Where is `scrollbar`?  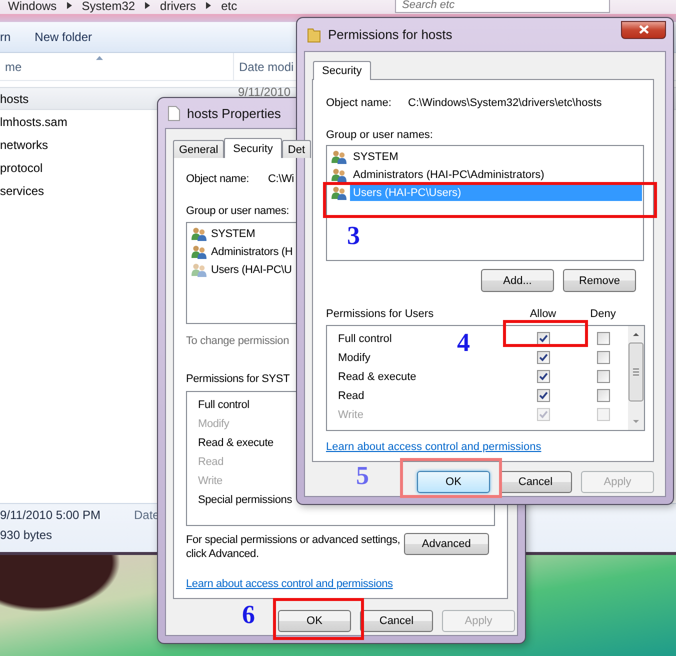 scrollbar is located at coordinates (636, 378).